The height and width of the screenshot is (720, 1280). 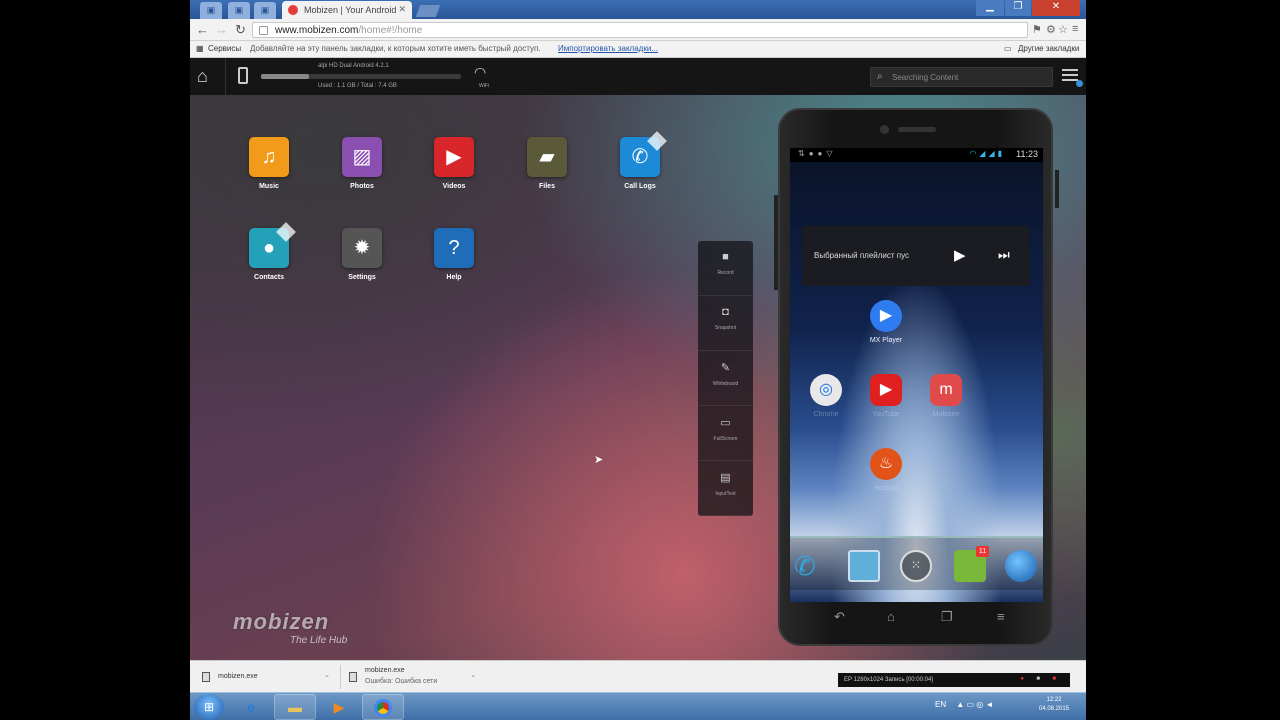 I want to click on other-bookmarks: Другие закладки, so click(x=1048, y=49).